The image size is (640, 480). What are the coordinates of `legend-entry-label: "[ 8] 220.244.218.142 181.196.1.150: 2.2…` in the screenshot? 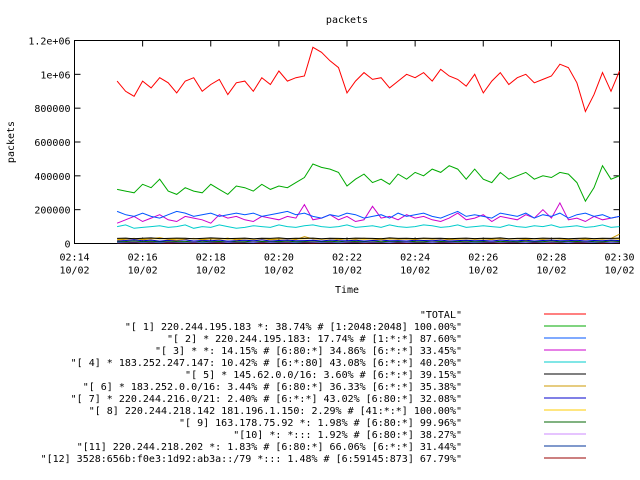 It's located at (275, 411).